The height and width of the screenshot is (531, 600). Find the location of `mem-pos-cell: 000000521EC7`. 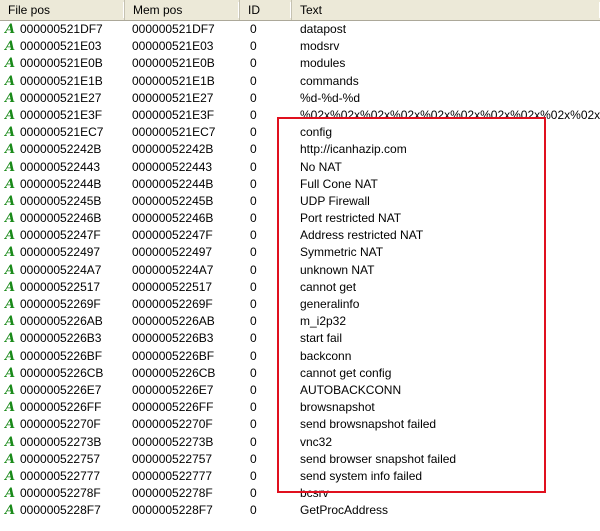

mem-pos-cell: 000000521EC7 is located at coordinates (174, 132).